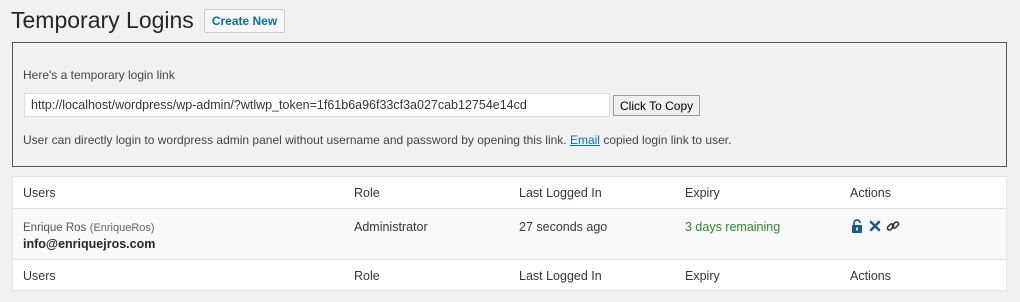  I want to click on user-name: Enrique Ros, so click(55, 228).